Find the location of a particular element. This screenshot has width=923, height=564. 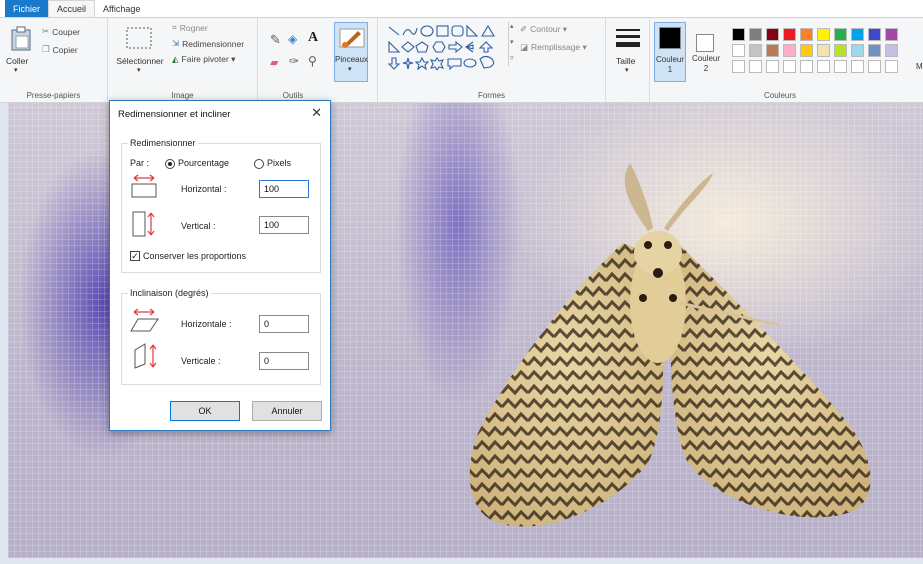

horizontal-label: Horizontal : is located at coordinates (204, 189).